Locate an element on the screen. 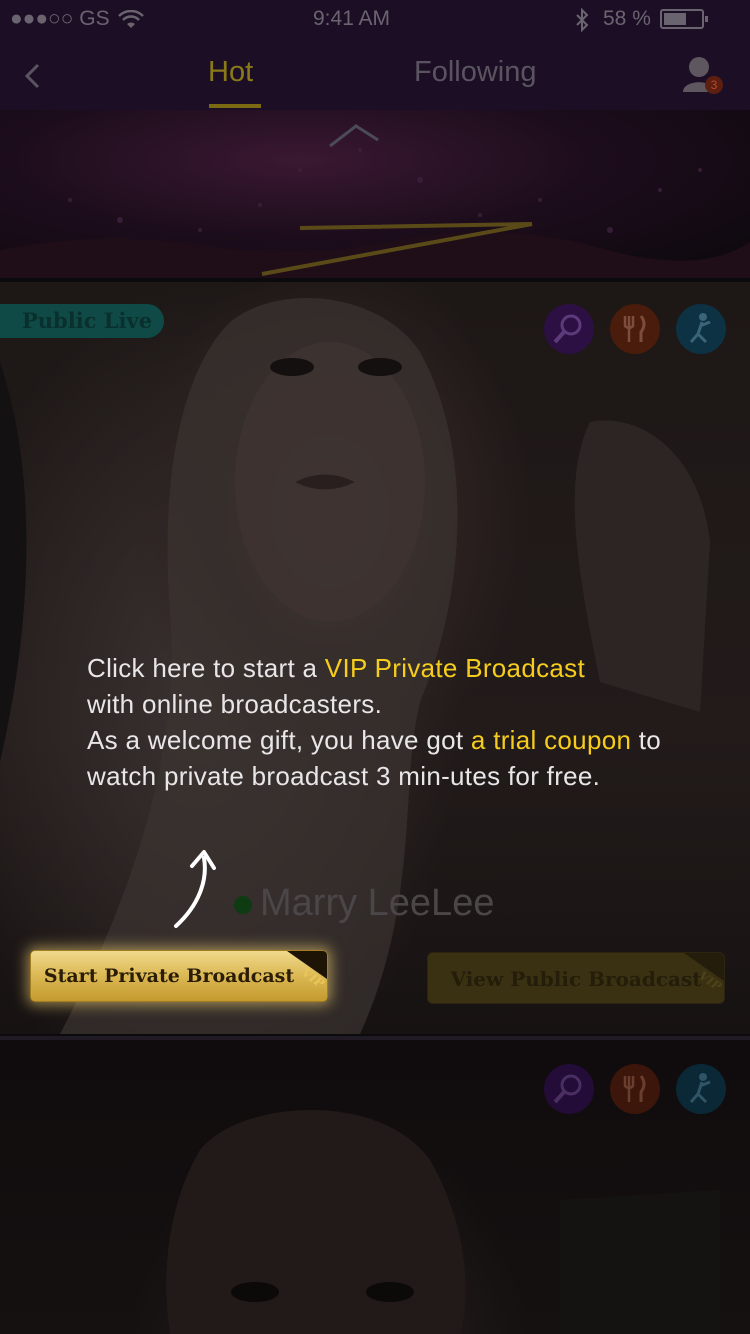  battery-percent: 58 % is located at coordinates (627, 18).